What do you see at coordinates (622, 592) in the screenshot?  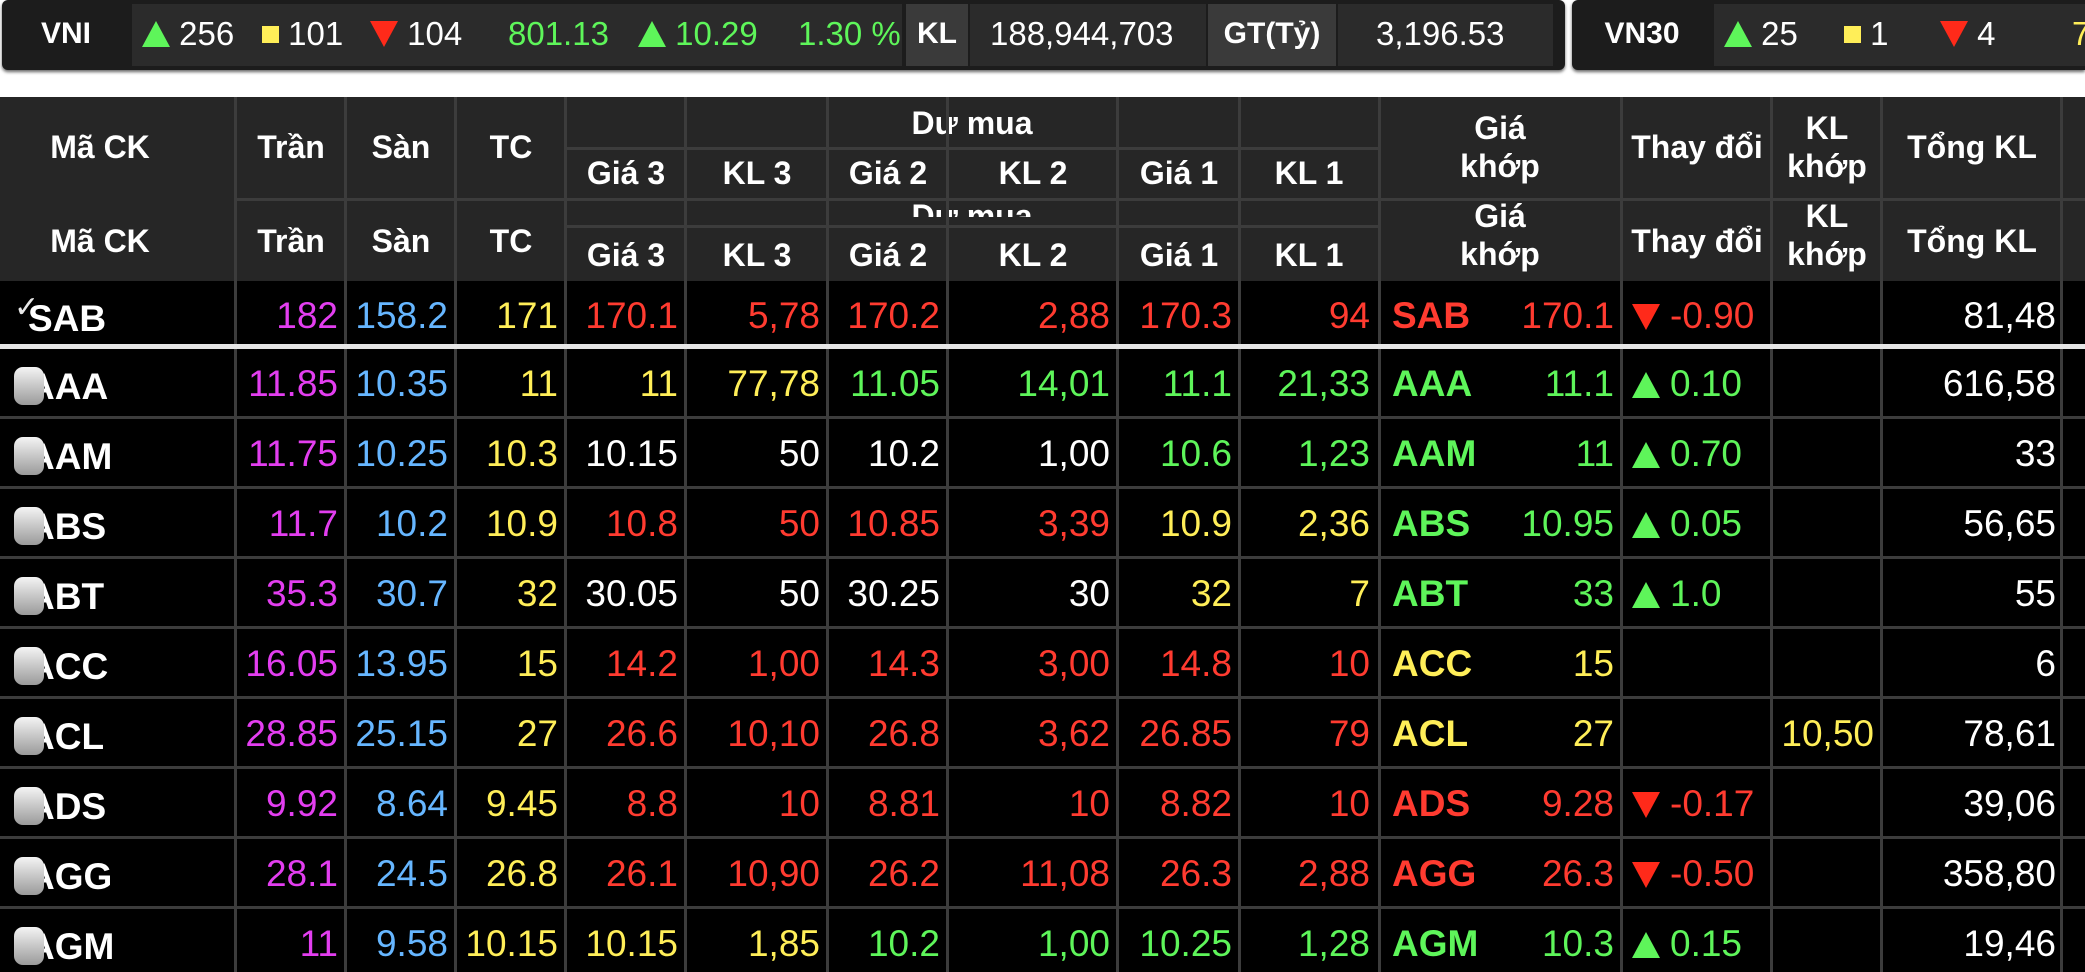 I see `bid-price-3: 30.05` at bounding box center [622, 592].